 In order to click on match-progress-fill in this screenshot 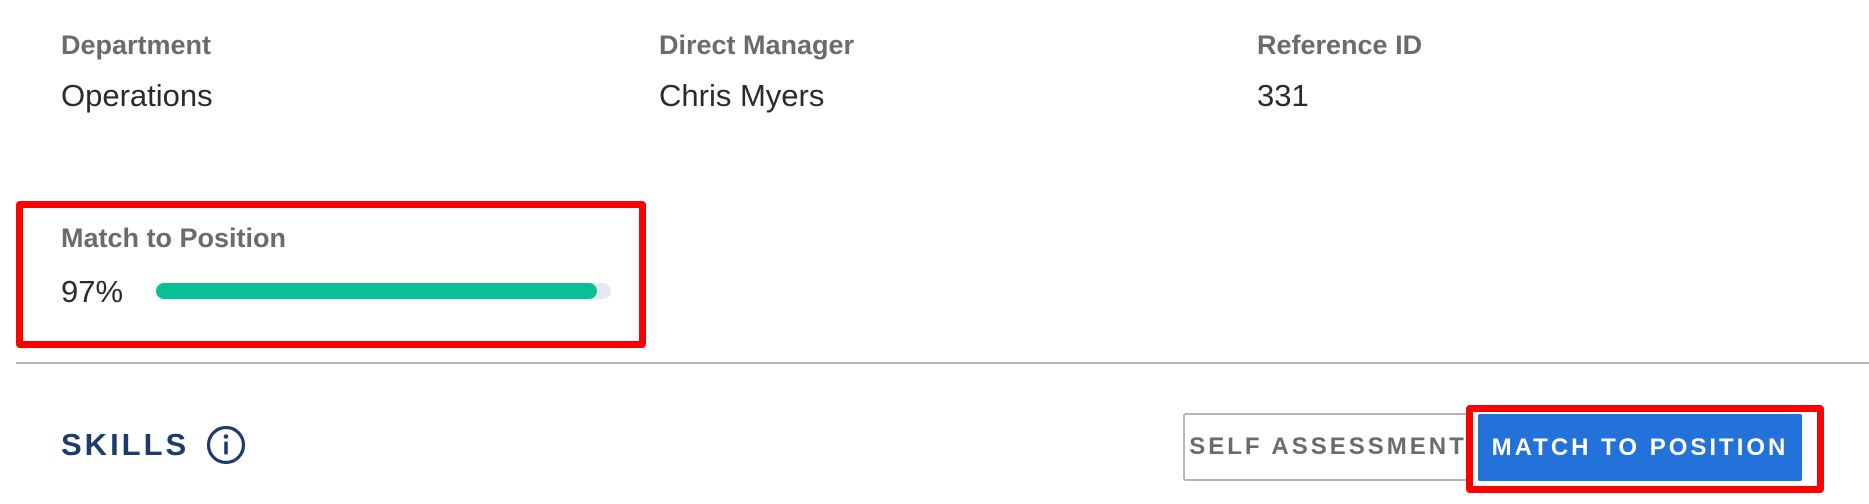, I will do `click(377, 291)`.